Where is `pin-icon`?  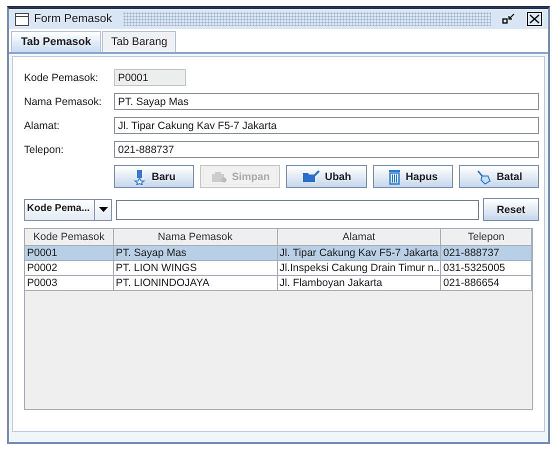
pin-icon is located at coordinates (139, 176).